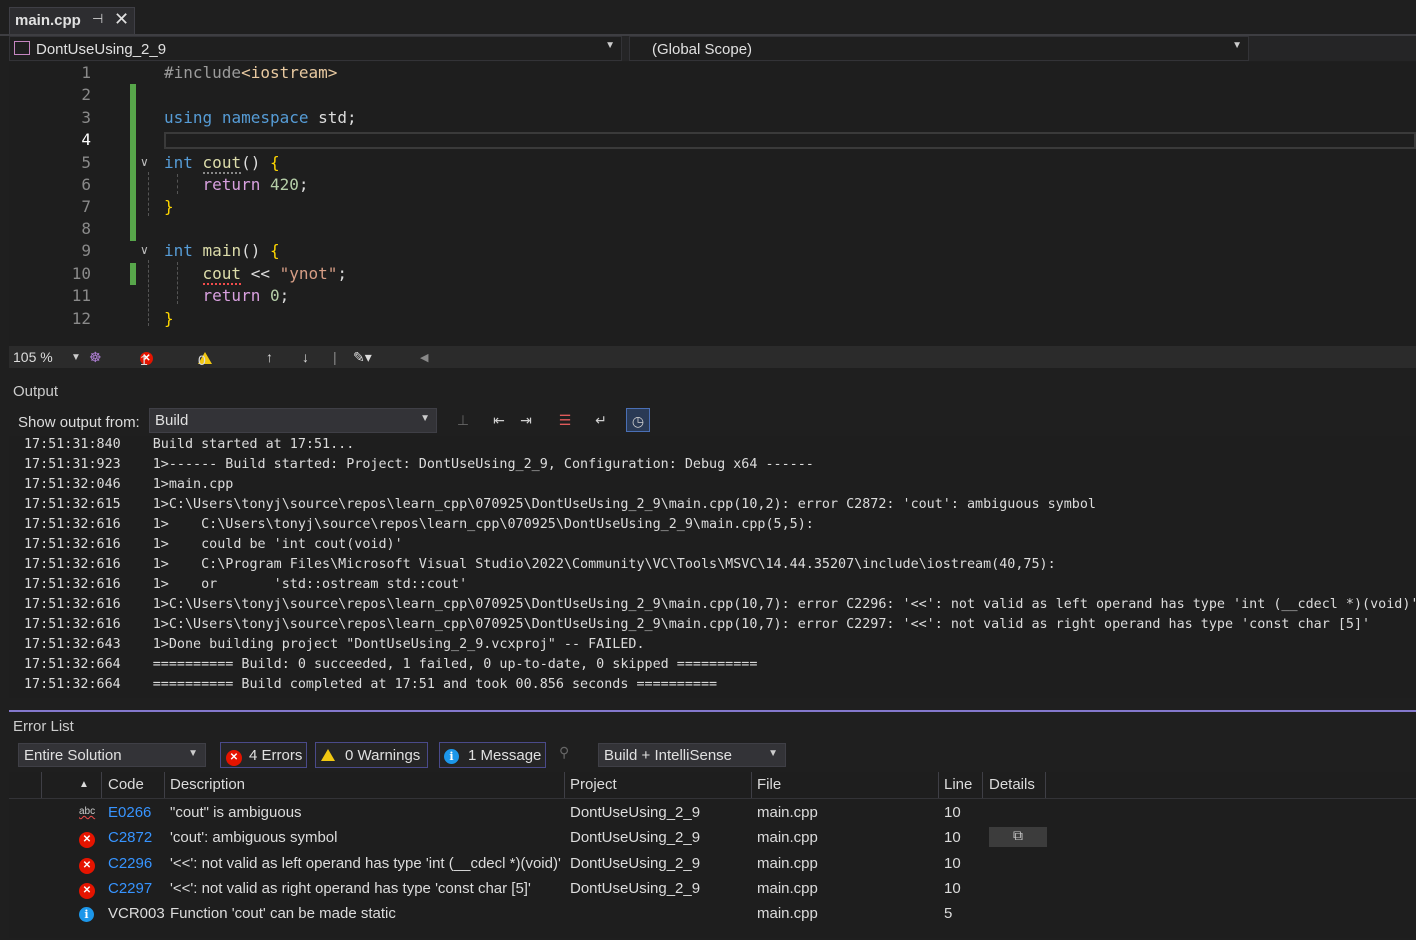  What do you see at coordinates (305, 357) in the screenshot?
I see `arrow-down-icon: ↓` at bounding box center [305, 357].